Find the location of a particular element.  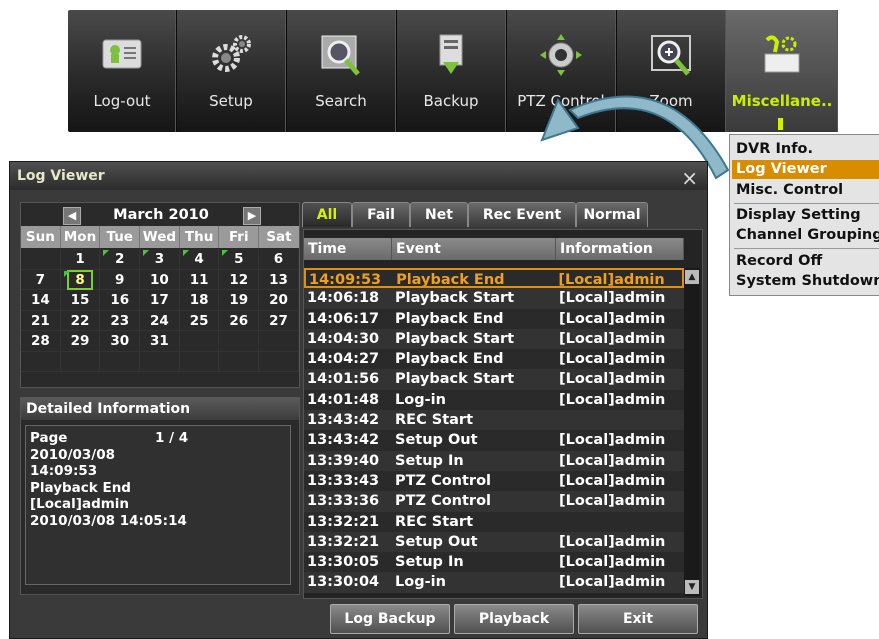

menu-item-channel-grouping: Channel Grouping is located at coordinates (807, 235).